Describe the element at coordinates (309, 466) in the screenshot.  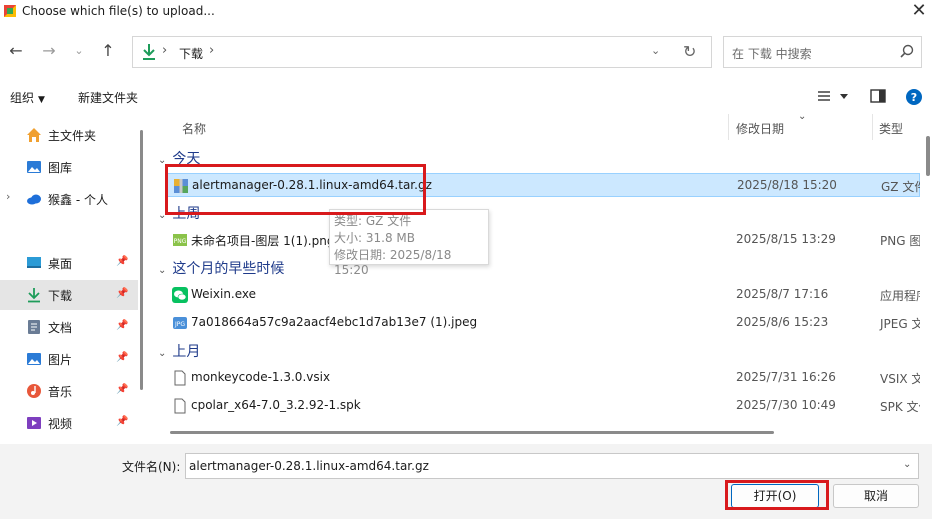
I see `filename-value: alertmanager-0.28.1.linux-amd64.tar.gz` at that location.